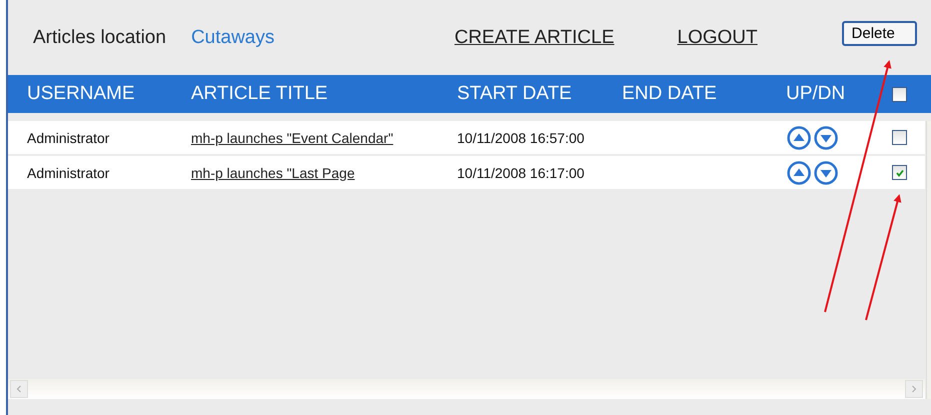 This screenshot has width=931, height=415. What do you see at coordinates (292, 138) in the screenshot?
I see `article-title-link: mh-p launches "Event Calendar"` at bounding box center [292, 138].